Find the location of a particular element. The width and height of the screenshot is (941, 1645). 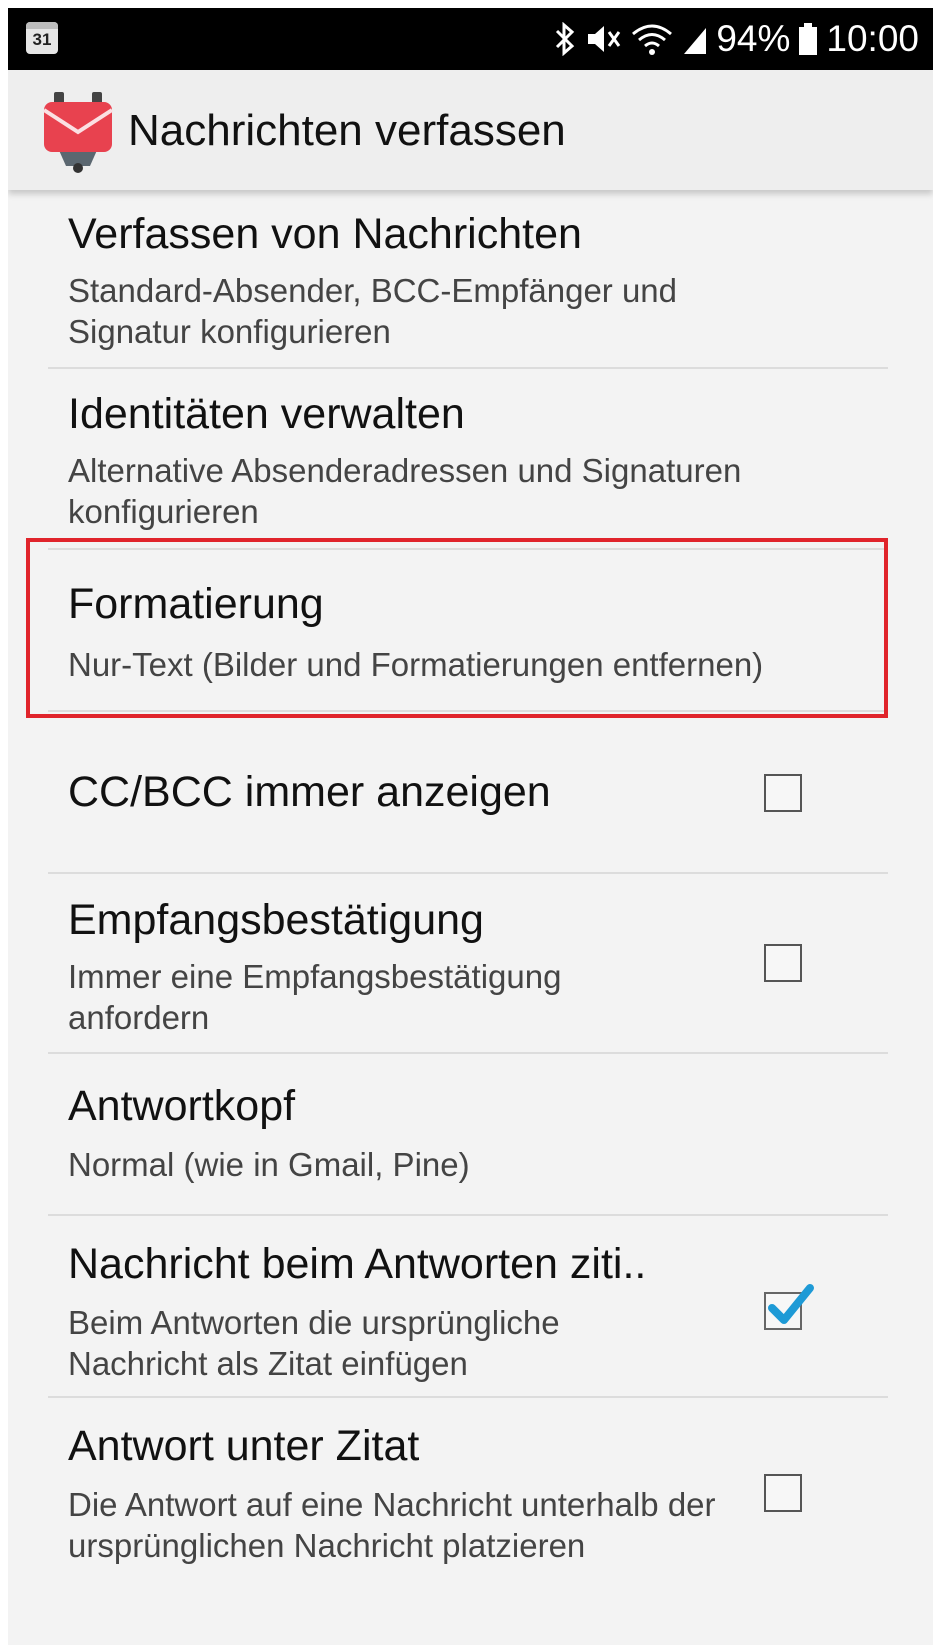

clock: 10:00 is located at coordinates (872, 38).